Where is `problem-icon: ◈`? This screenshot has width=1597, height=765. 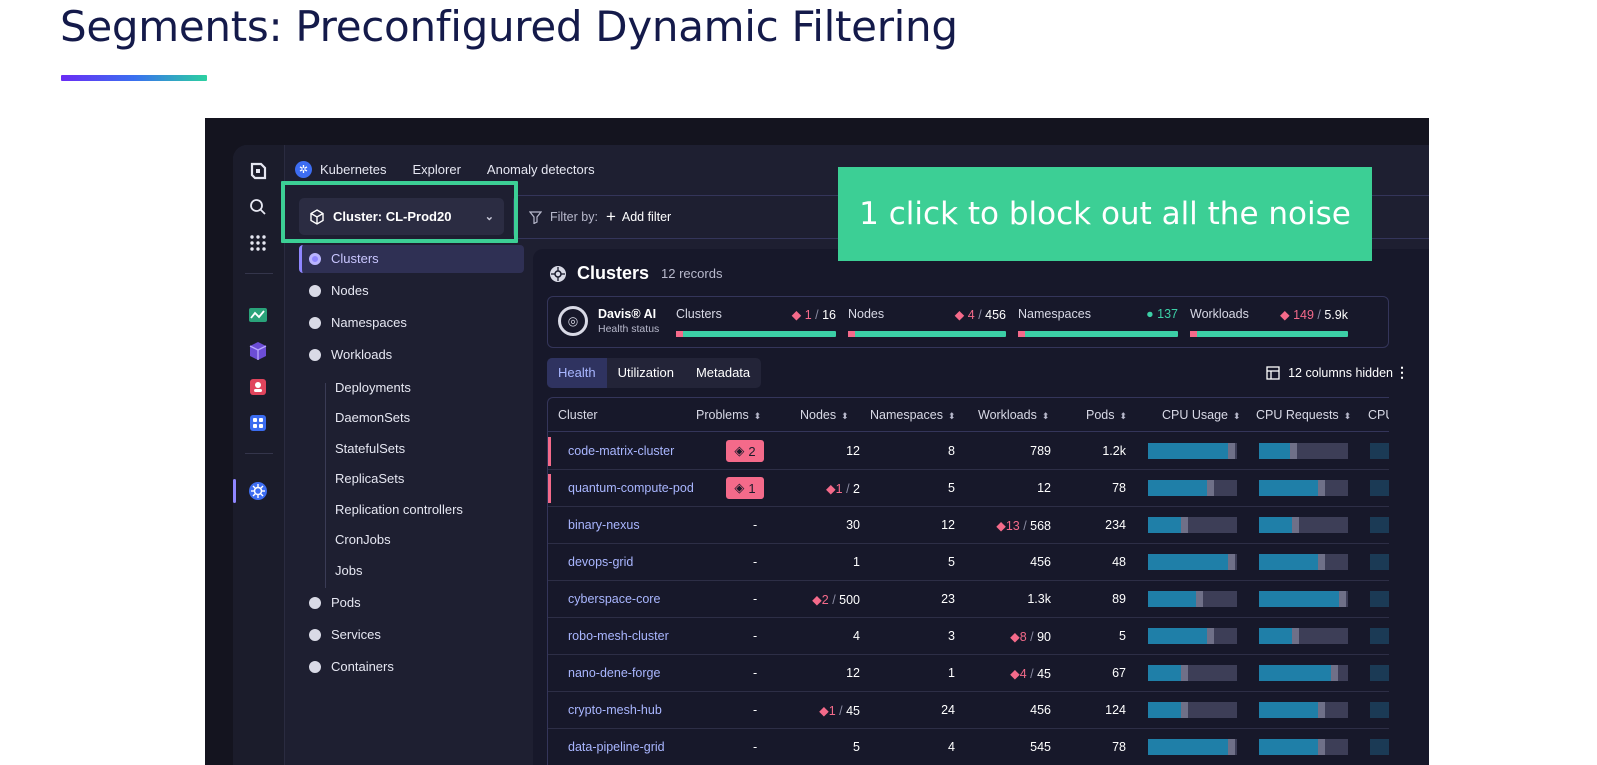 problem-icon: ◈ is located at coordinates (739, 487).